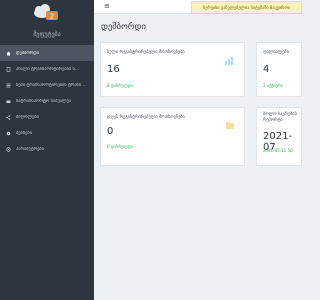 The height and width of the screenshot is (300, 320). I want to click on sidebar-item-search: ძებნები, so click(47, 133).